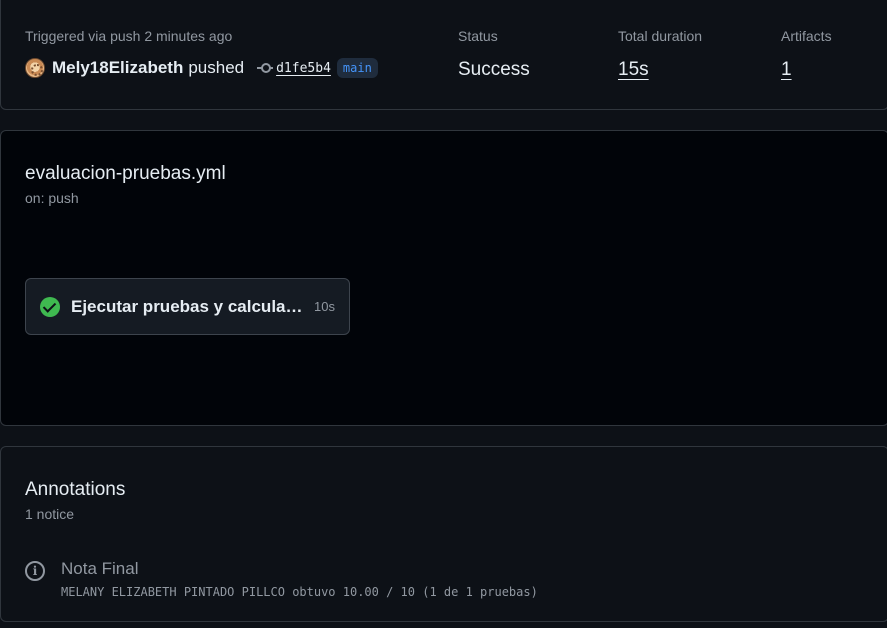  What do you see at coordinates (265, 68) in the screenshot?
I see `git-commit-icon` at bounding box center [265, 68].